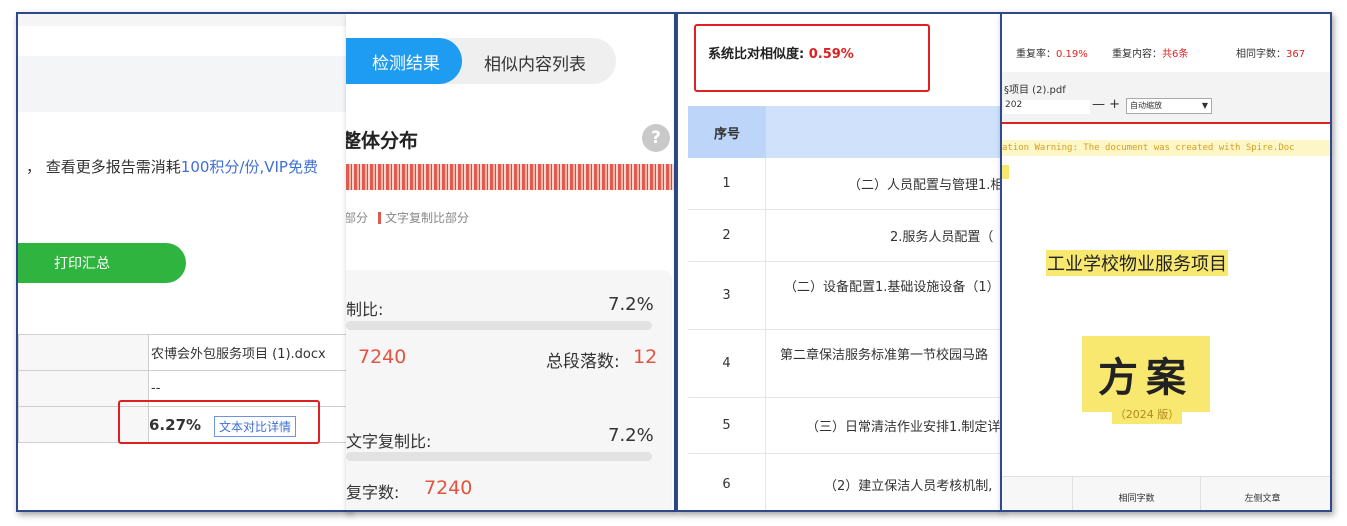 This screenshot has height=526, width=1347. I want to click on row-index: 4, so click(727, 363).